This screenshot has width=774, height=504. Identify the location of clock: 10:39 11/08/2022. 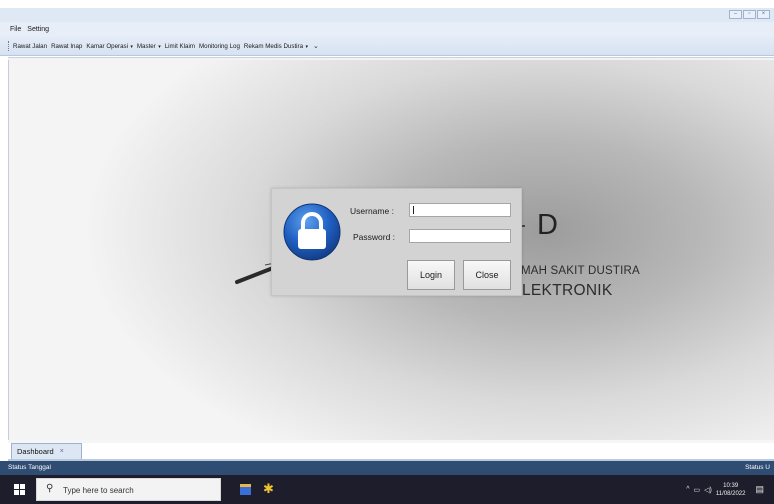
(731, 490).